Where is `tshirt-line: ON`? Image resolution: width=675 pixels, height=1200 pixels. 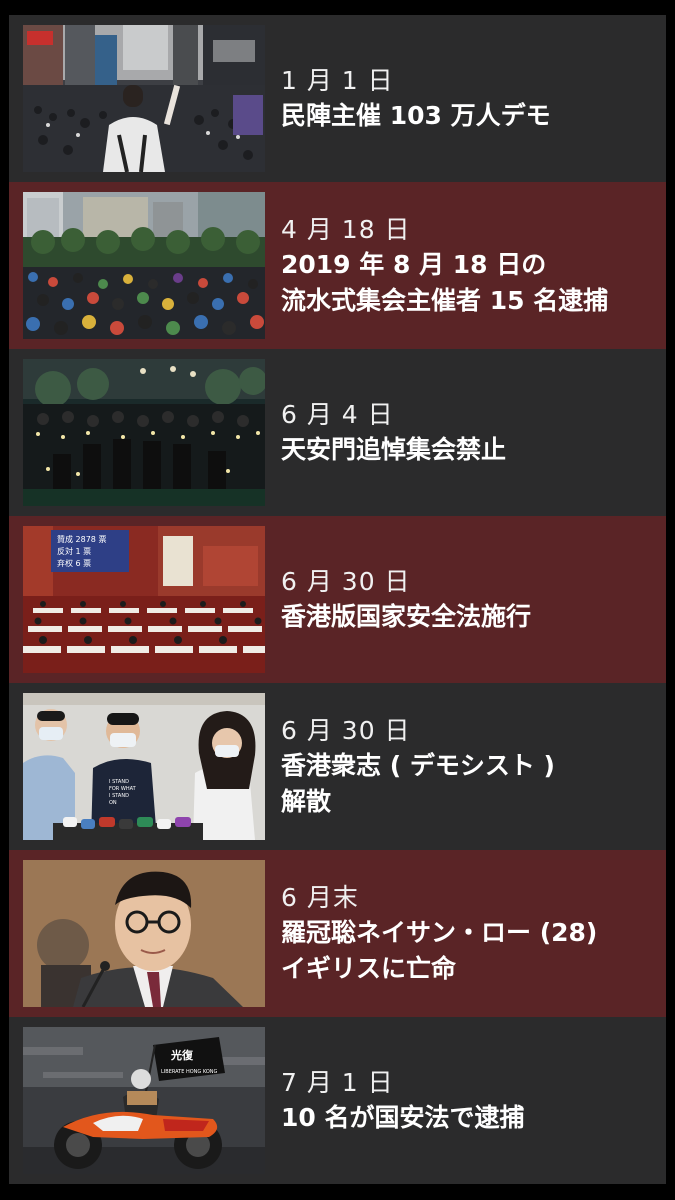 tshirt-line: ON is located at coordinates (113, 803).